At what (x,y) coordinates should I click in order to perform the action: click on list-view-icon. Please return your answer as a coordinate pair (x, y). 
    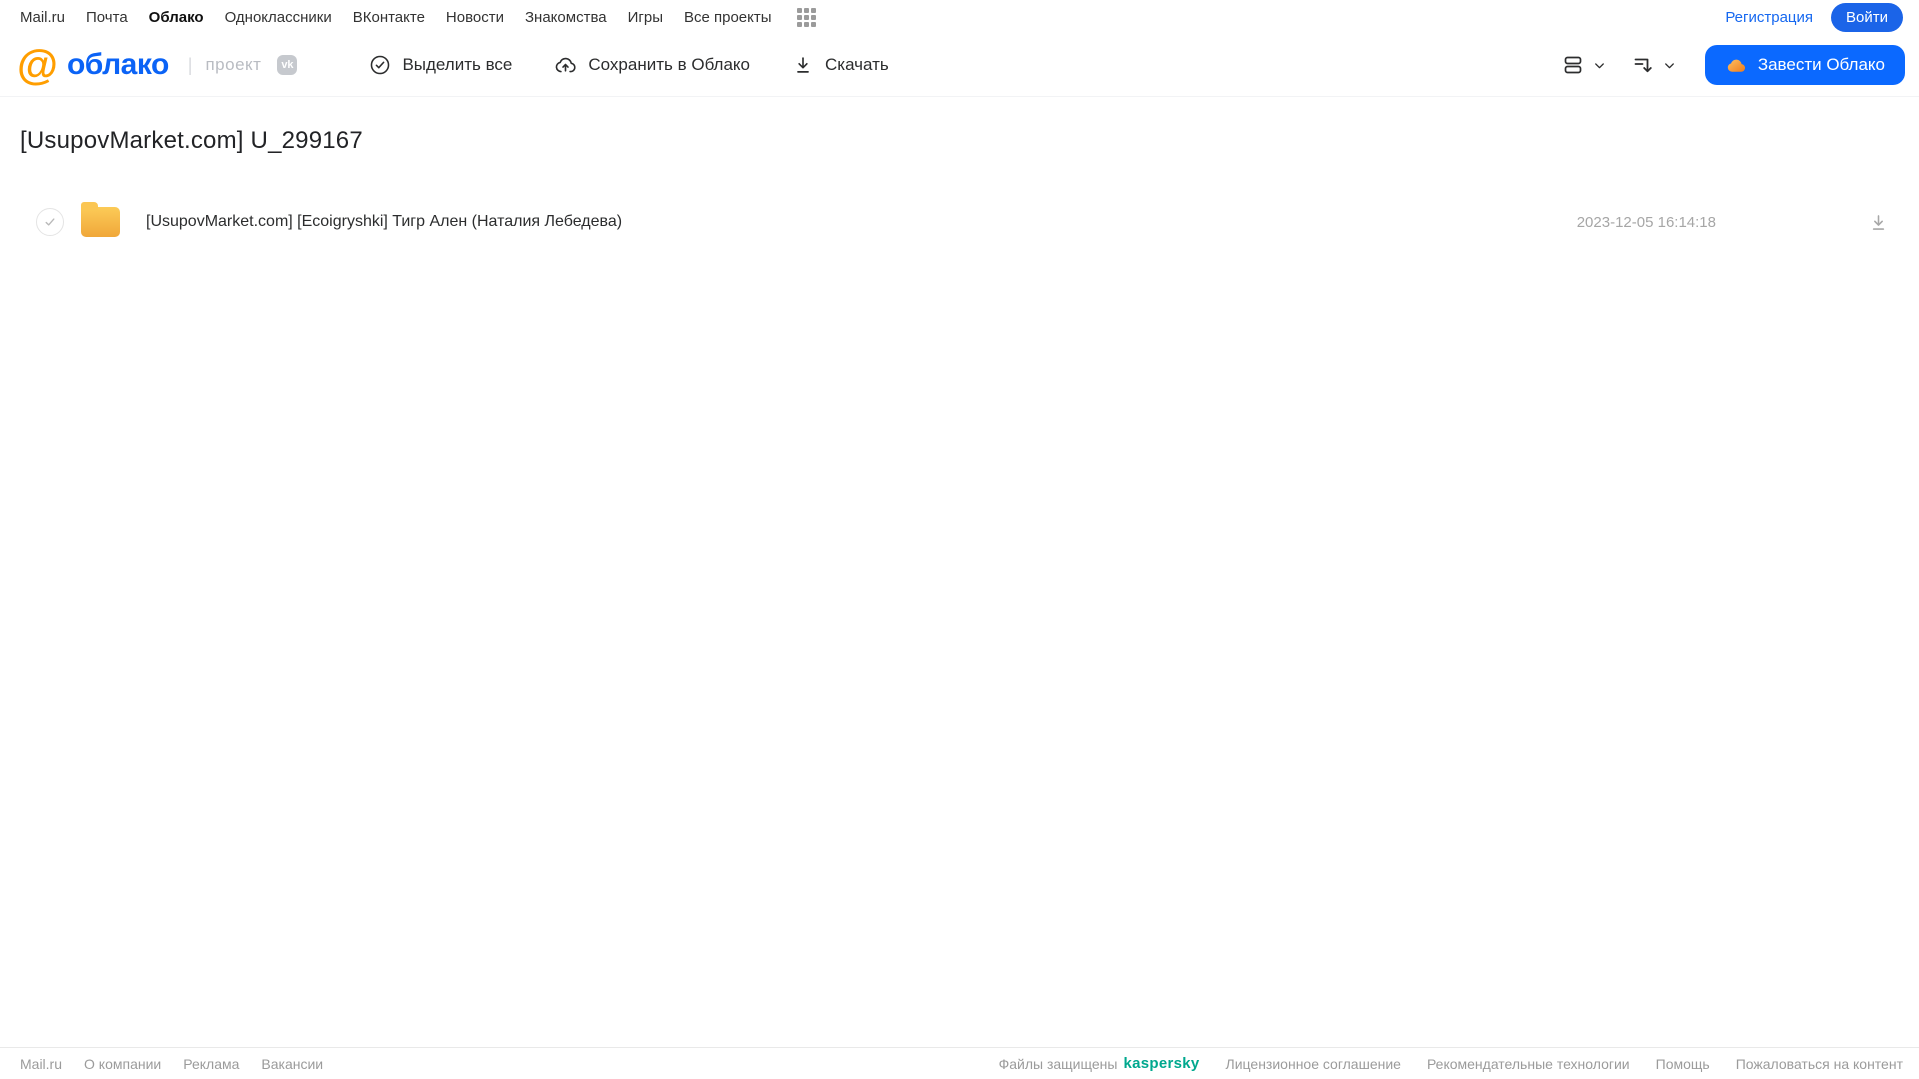
    Looking at the image, I should click on (1573, 65).